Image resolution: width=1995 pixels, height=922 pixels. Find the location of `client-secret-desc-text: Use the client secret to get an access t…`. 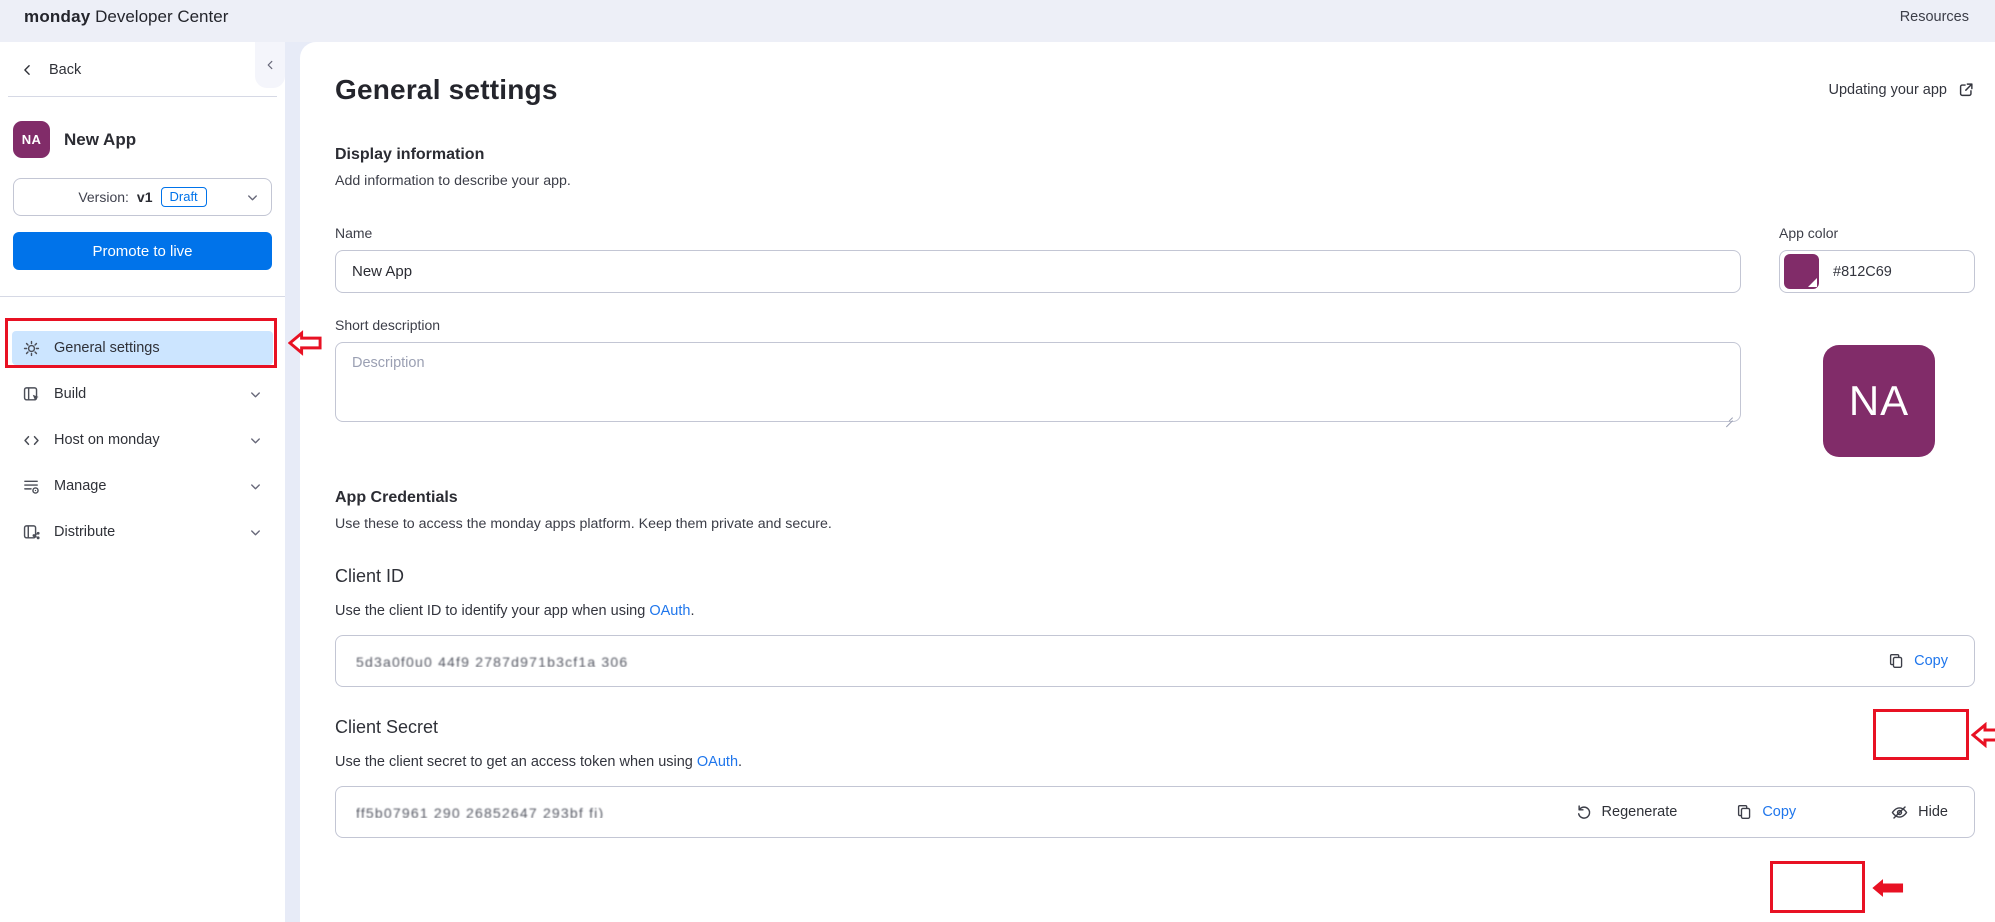

client-secret-desc-text: Use the client secret to get an access t… is located at coordinates (516, 762).